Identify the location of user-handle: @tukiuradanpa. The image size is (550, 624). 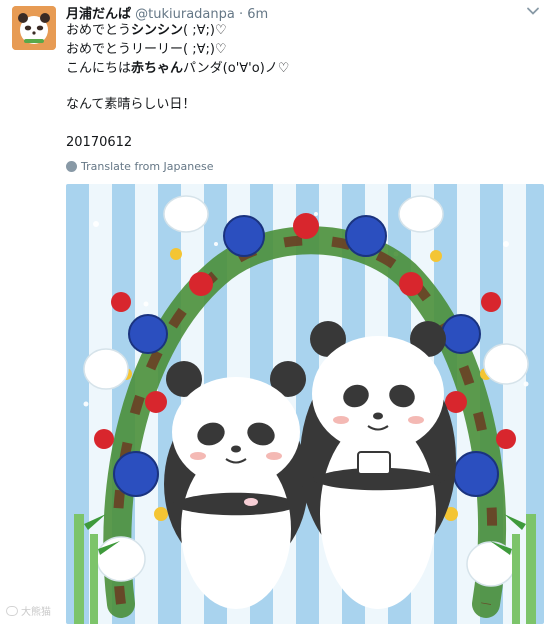
(185, 14).